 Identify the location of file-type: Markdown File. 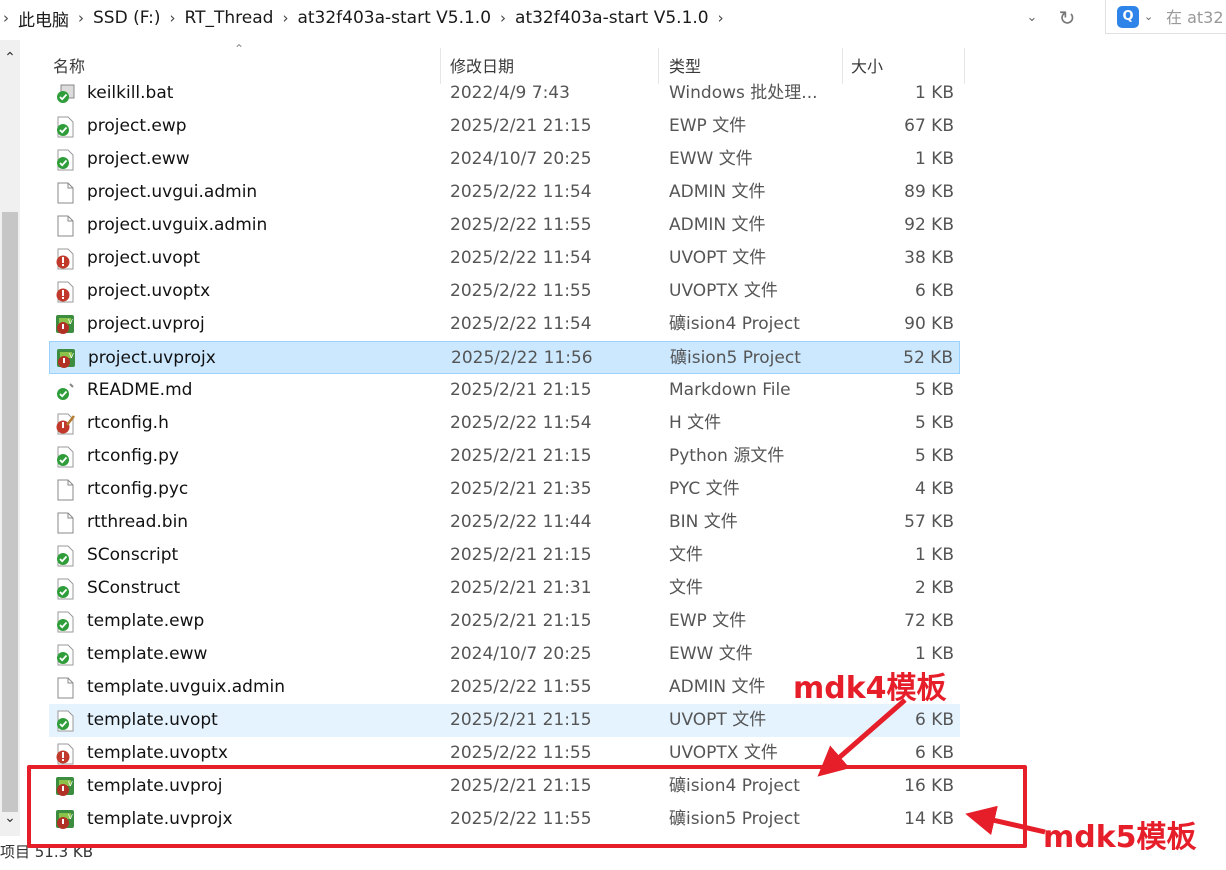
(730, 390).